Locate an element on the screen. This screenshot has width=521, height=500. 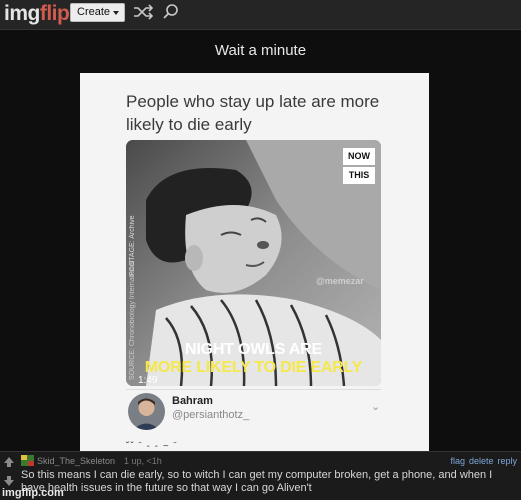
user-badge-icon is located at coordinates (27, 460).